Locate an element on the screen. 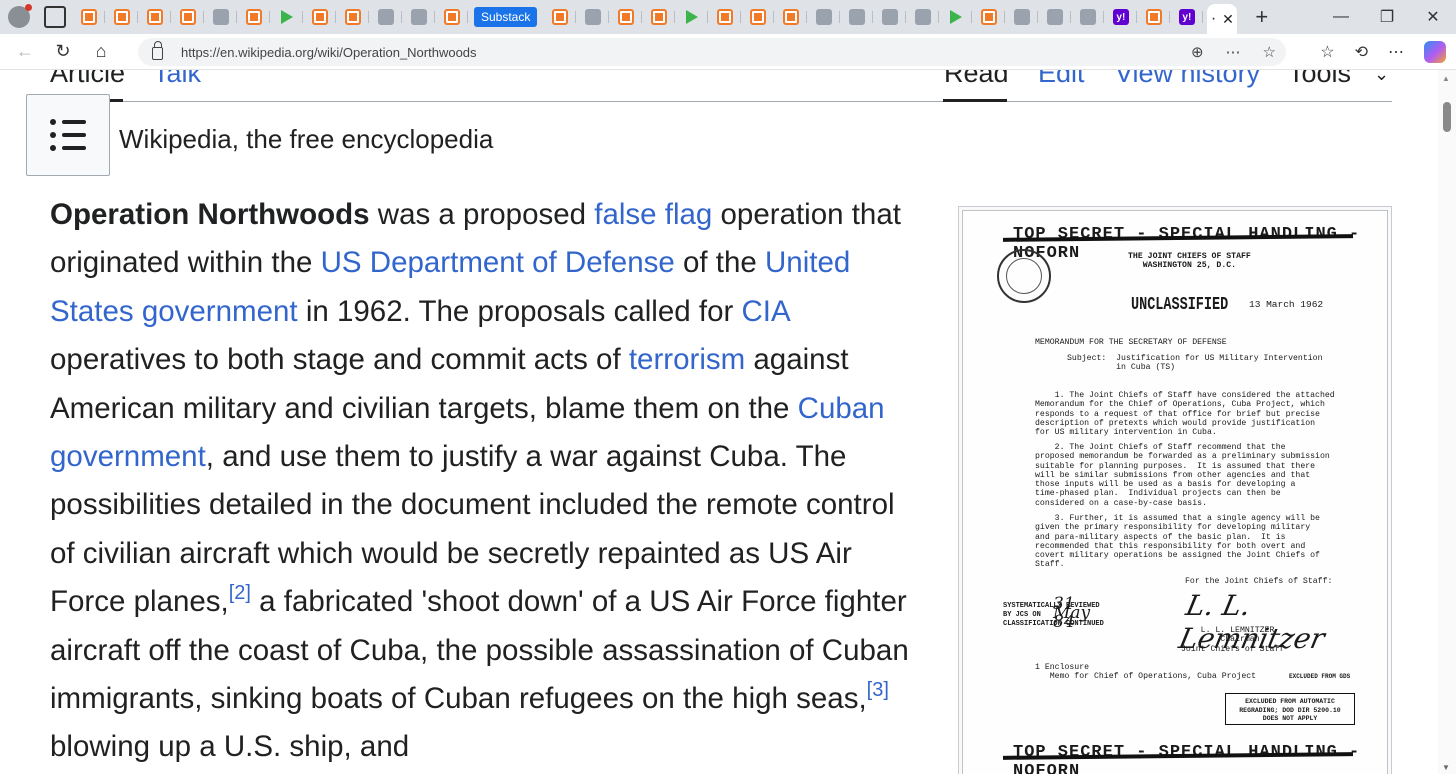 The width and height of the screenshot is (1456, 774). toc-toggle-button is located at coordinates (68, 135).